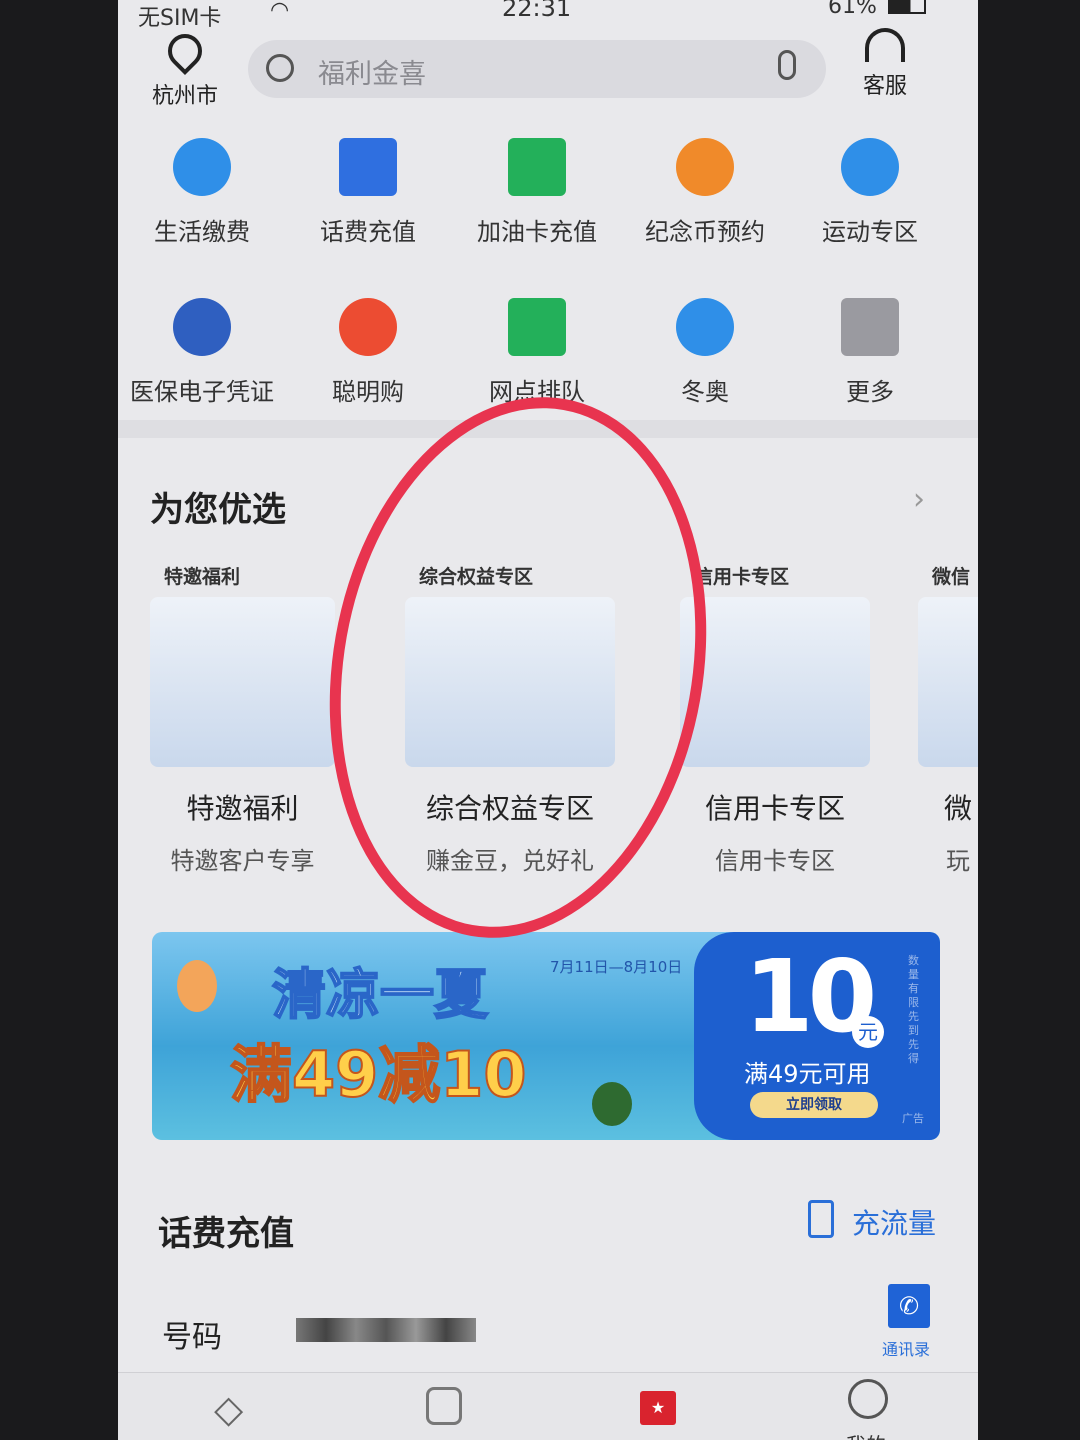 Image resolution: width=1080 pixels, height=1440 pixels. What do you see at coordinates (742, 577) in the screenshot?
I see `card-tag: 信用卡专区` at bounding box center [742, 577].